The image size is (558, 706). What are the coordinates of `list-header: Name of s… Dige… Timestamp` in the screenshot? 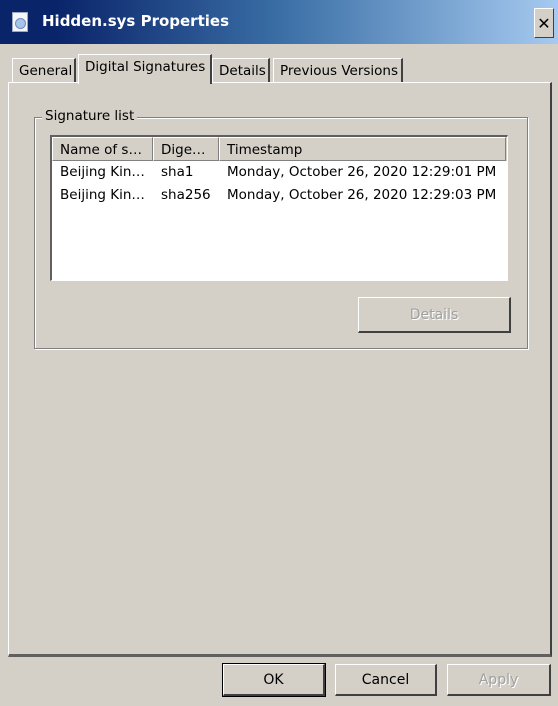 It's located at (279, 149).